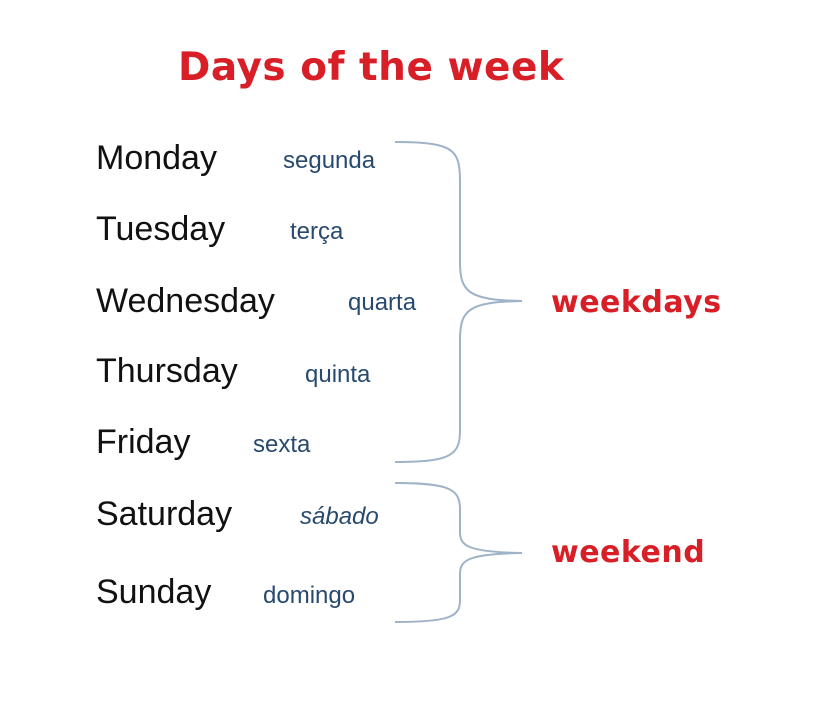  What do you see at coordinates (636, 302) in the screenshot?
I see `weekdays-label: weekdays` at bounding box center [636, 302].